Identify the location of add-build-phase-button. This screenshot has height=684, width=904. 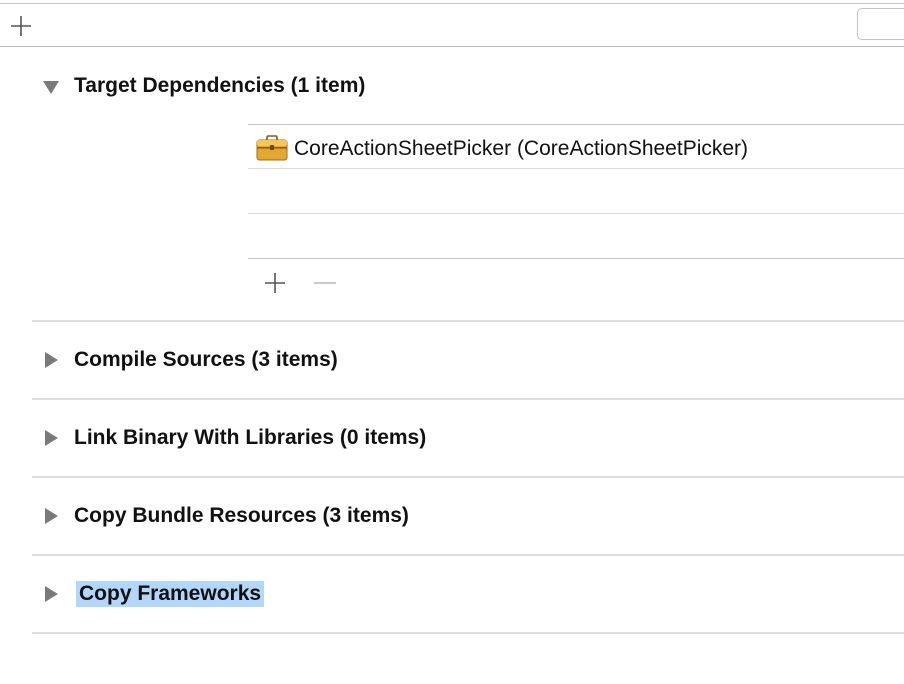
(21, 26).